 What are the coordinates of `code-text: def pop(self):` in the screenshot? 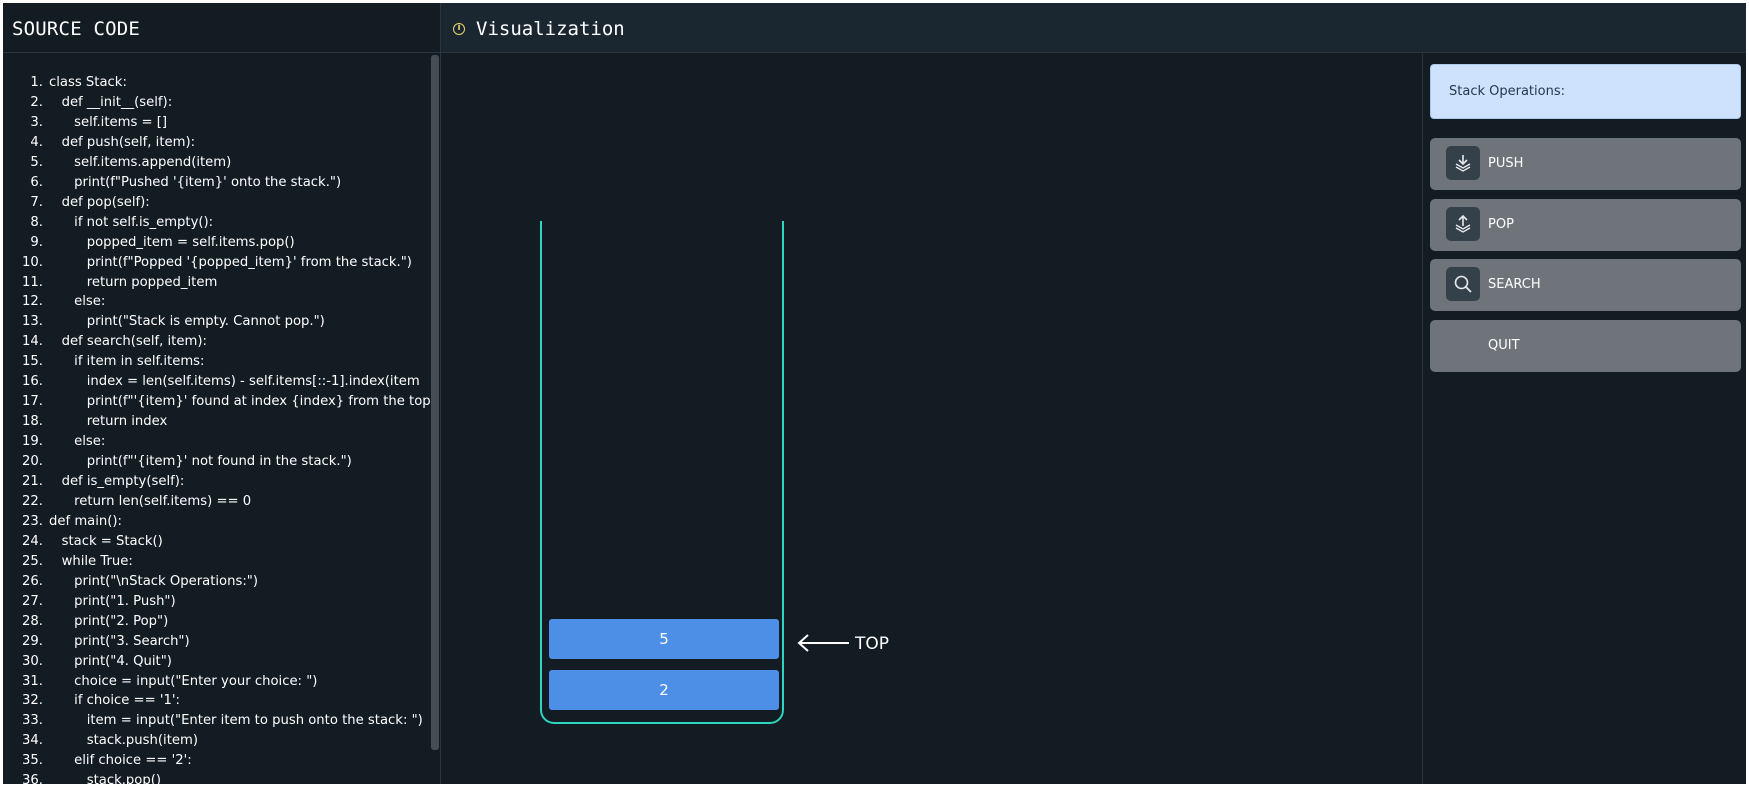 It's located at (99, 202).